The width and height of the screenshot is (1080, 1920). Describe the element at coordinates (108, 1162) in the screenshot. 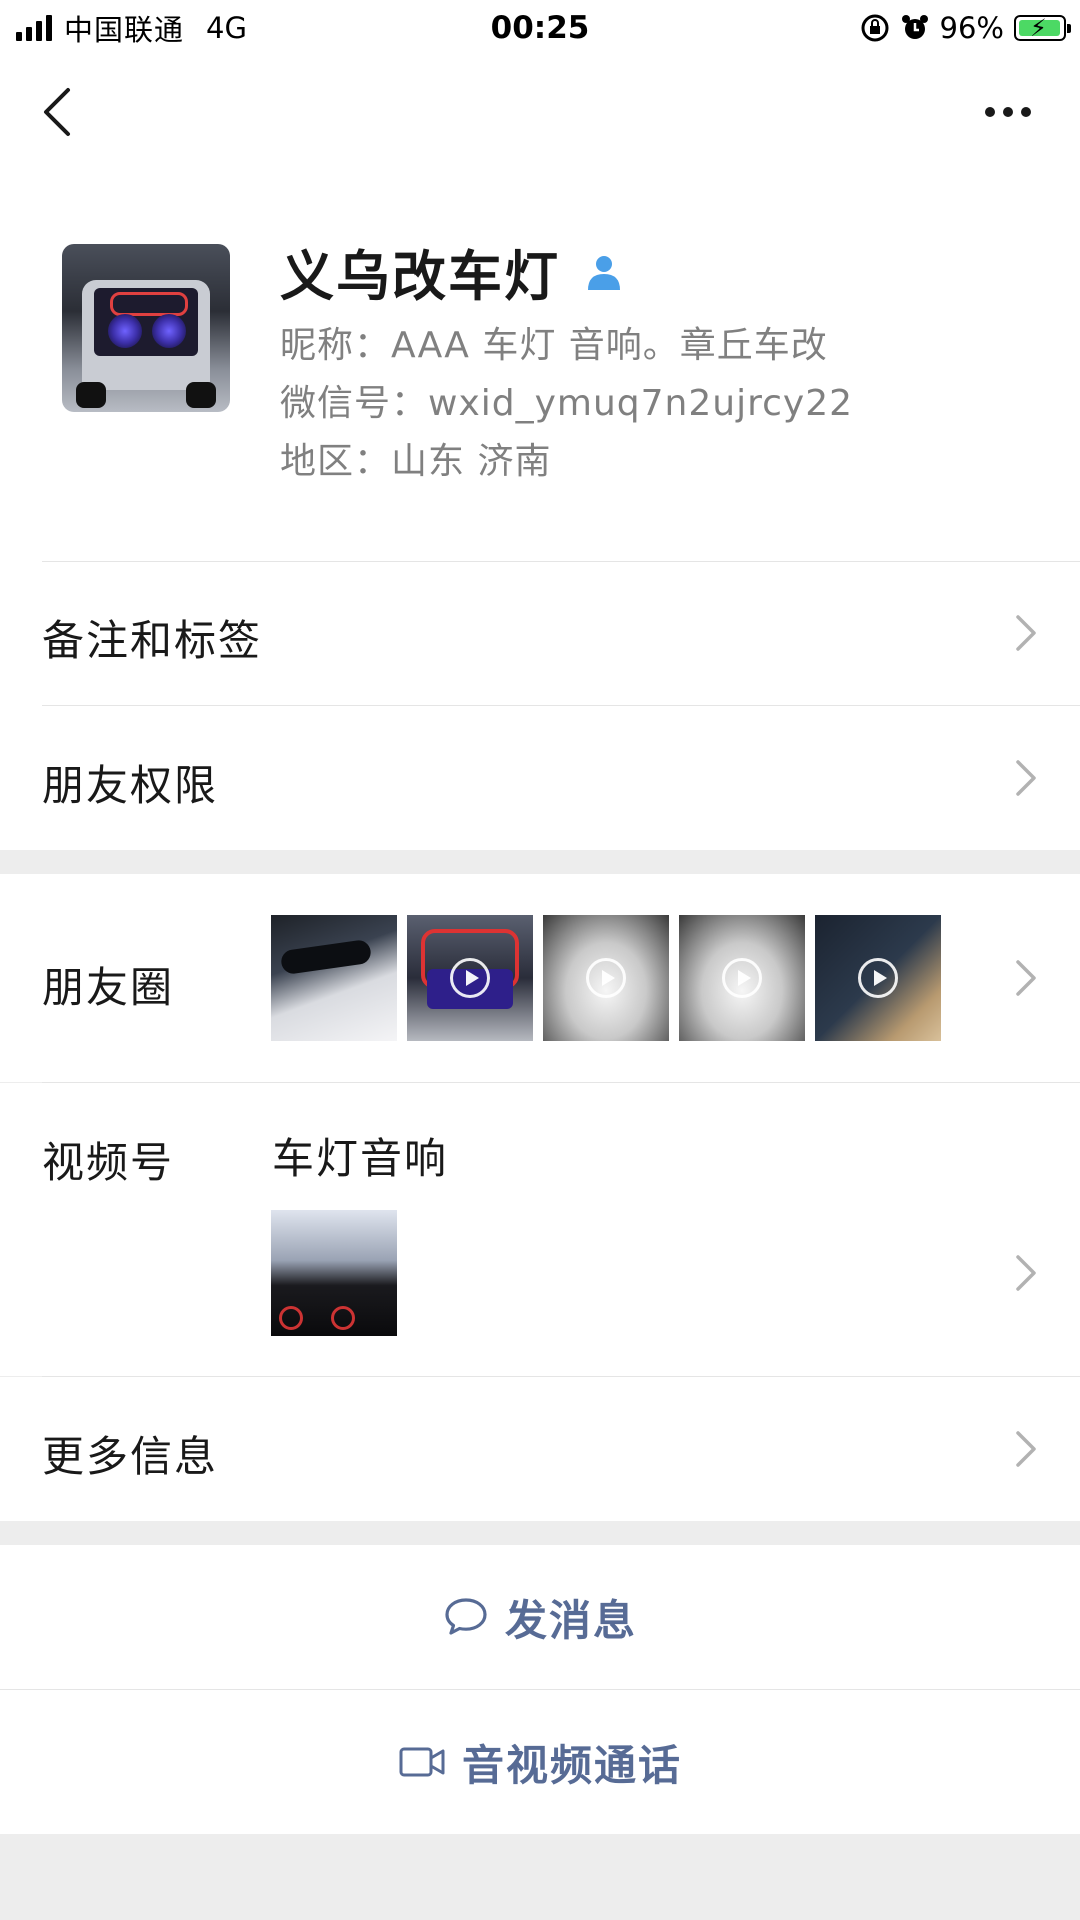

I see `channels-label: 视频号` at that location.